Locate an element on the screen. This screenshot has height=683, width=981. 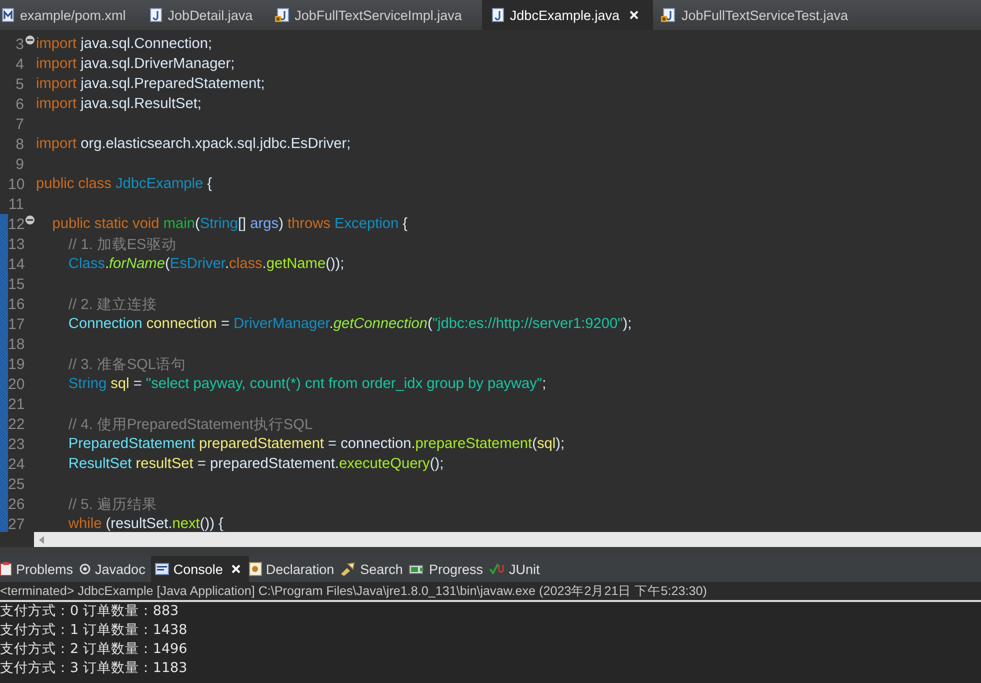
line-number: 14 is located at coordinates (16, 264).